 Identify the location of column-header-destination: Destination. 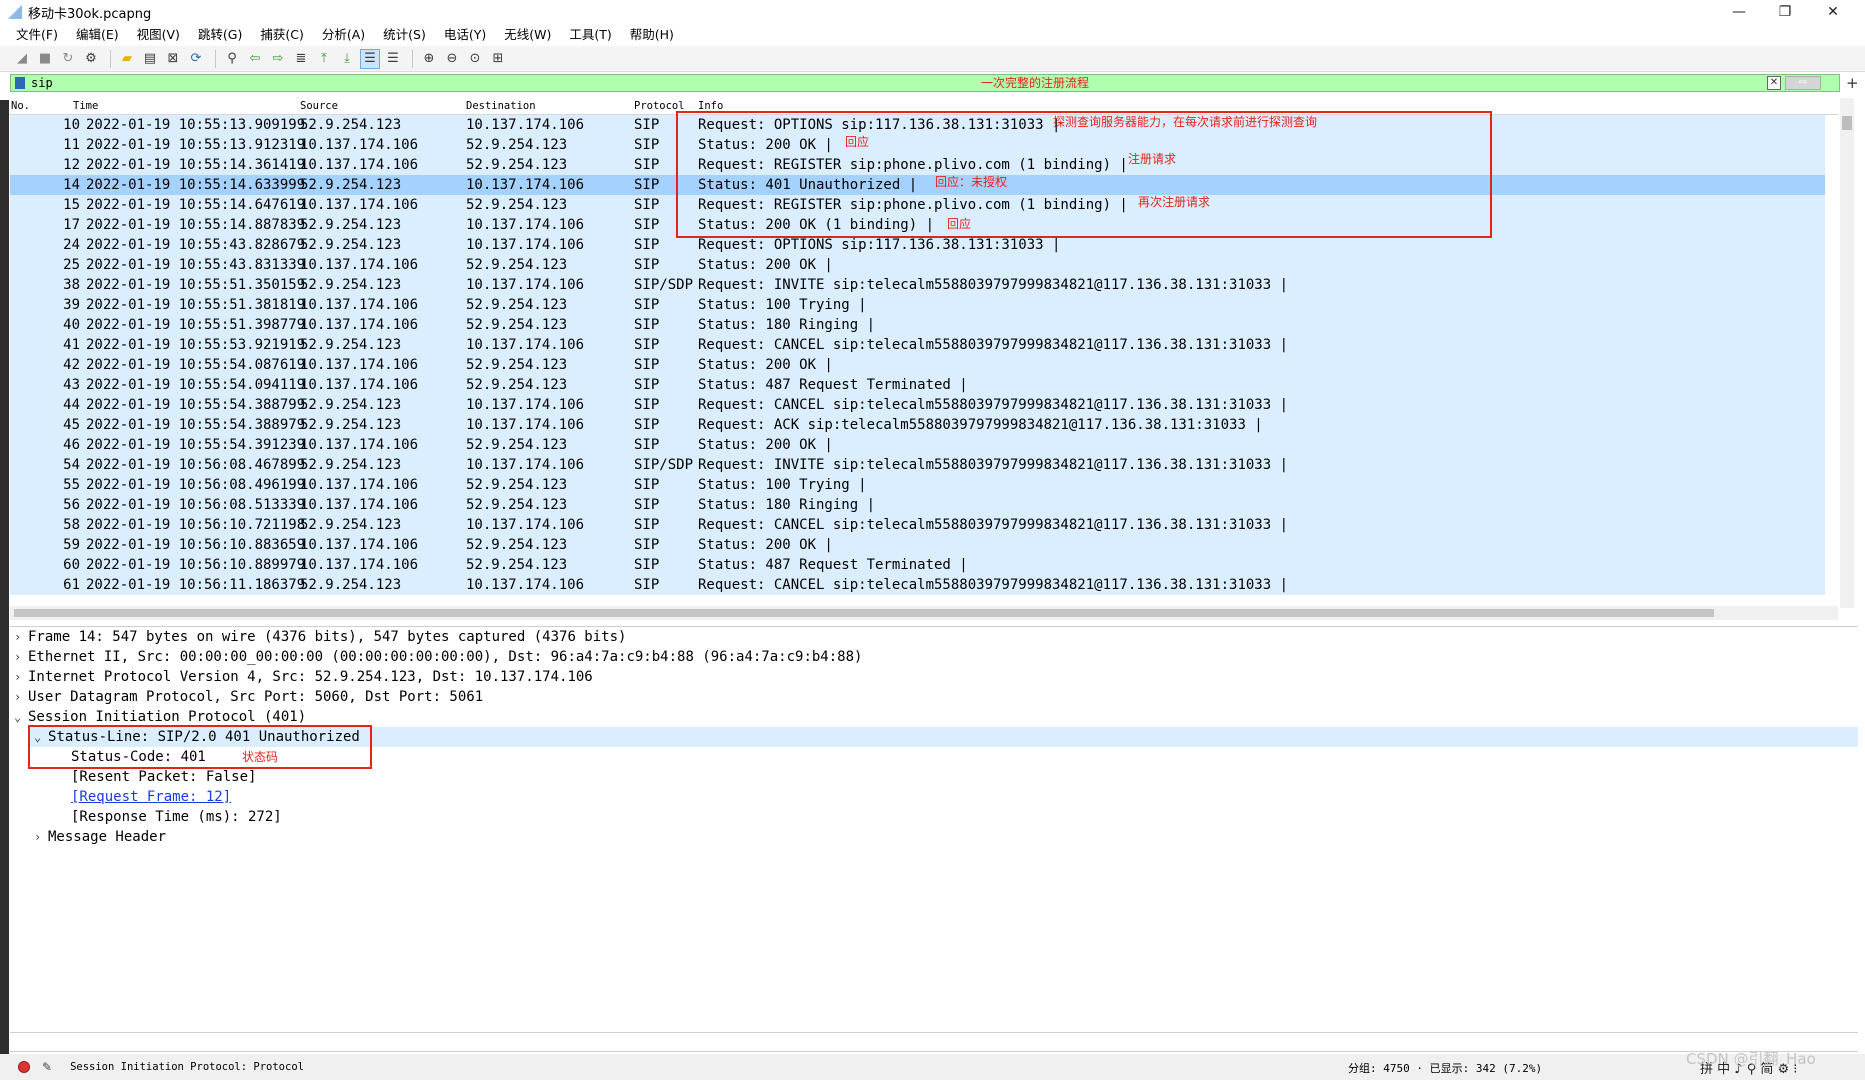
(501, 106).